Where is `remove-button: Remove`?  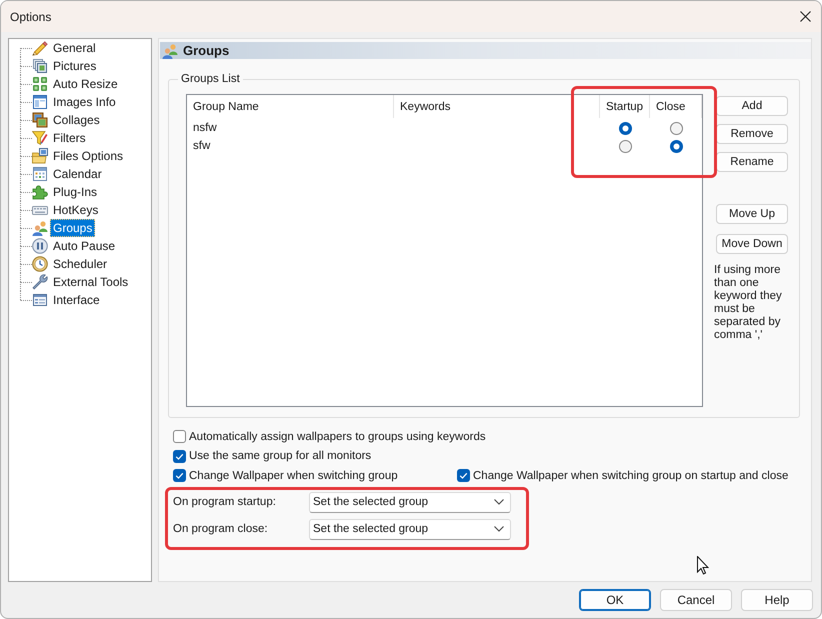
remove-button: Remove is located at coordinates (752, 134).